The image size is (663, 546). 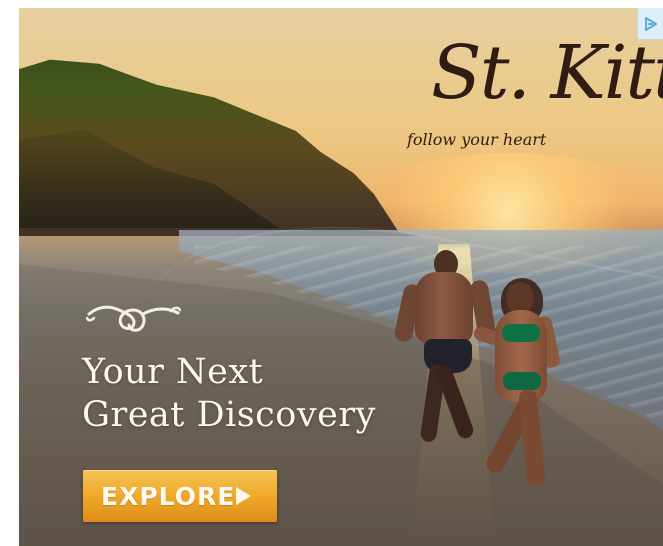 I want to click on ad-choice-button, so click(x=650, y=24).